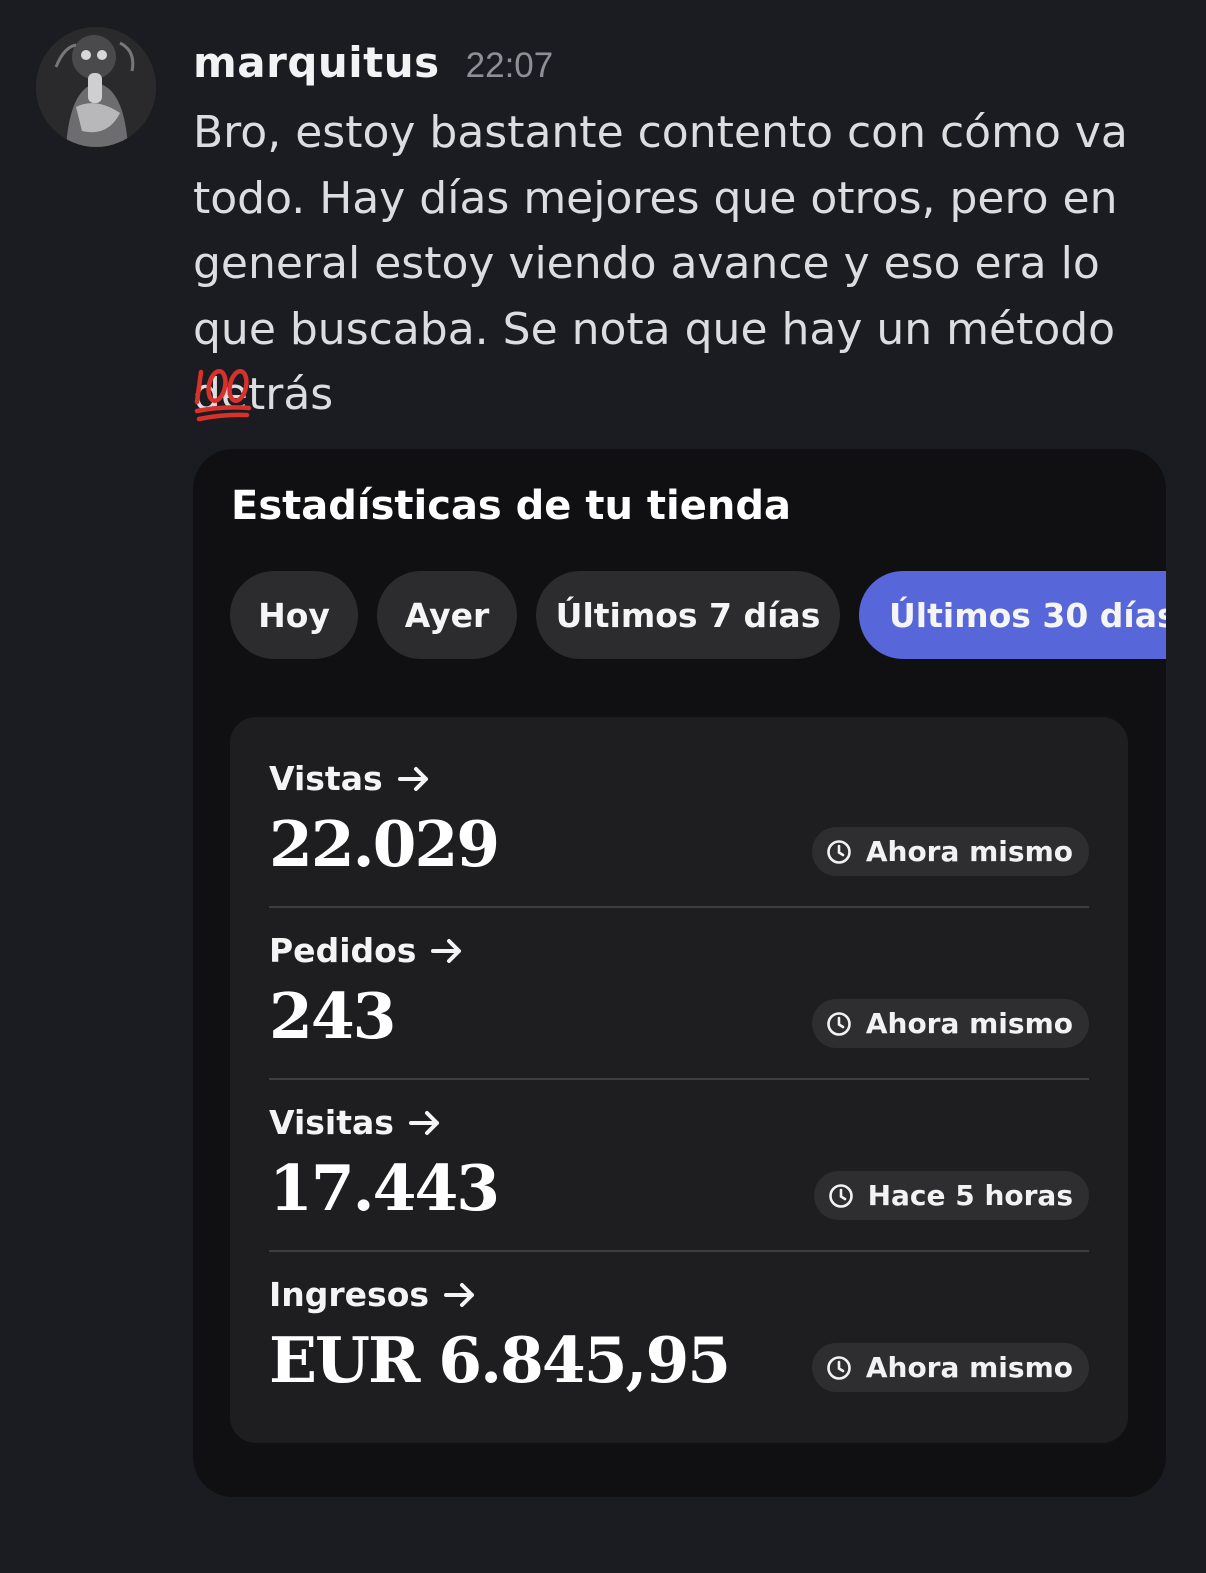  What do you see at coordinates (500, 1360) in the screenshot?
I see `stat-value: EUR 6.845,95` at bounding box center [500, 1360].